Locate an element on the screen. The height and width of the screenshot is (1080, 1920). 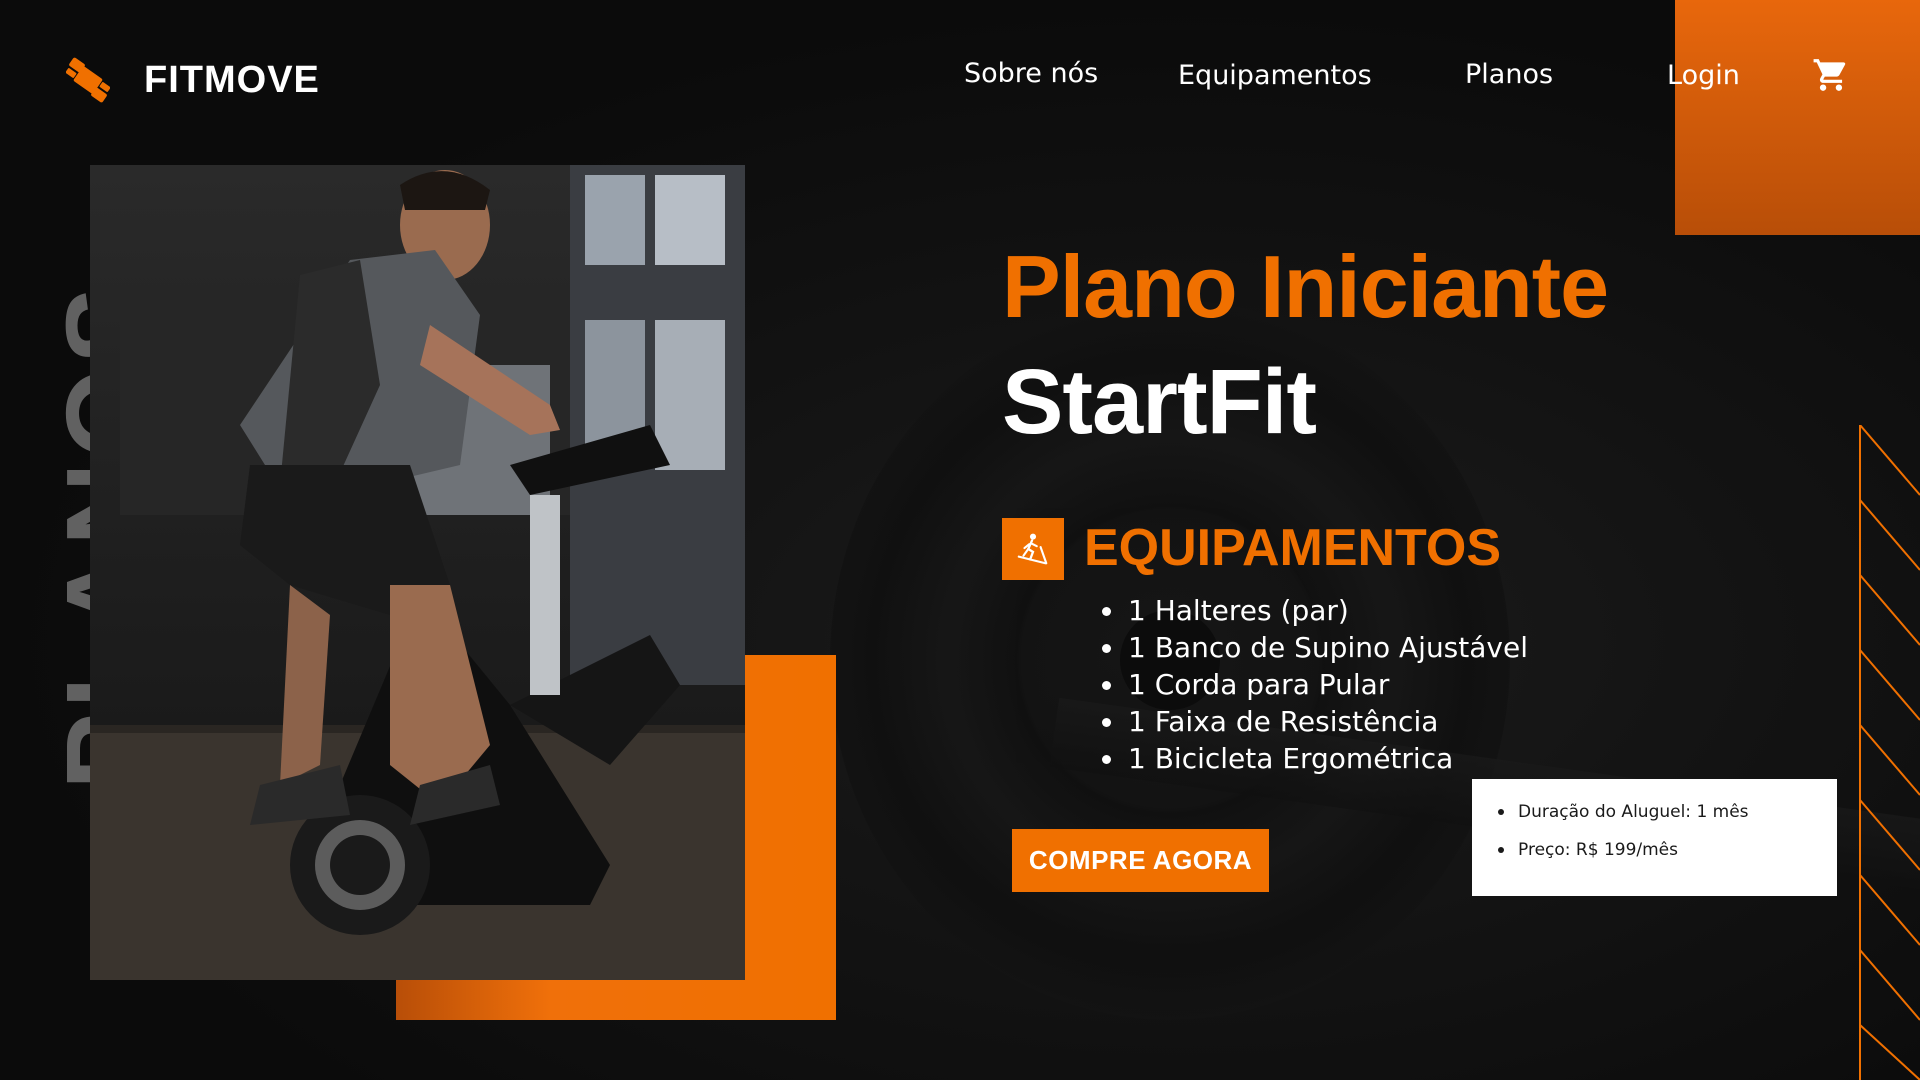
plan-price: Preço: R$ 199/mês is located at coordinates (1667, 850).